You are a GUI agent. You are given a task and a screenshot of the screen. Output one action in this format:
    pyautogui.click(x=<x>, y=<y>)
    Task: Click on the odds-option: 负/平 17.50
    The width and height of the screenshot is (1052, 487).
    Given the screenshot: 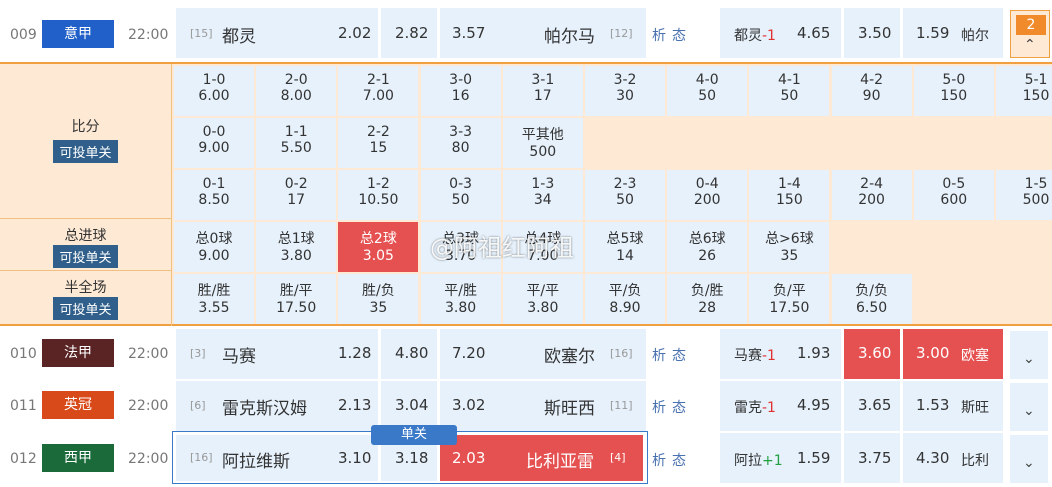 What is the action you would take?
    pyautogui.click(x=789, y=299)
    